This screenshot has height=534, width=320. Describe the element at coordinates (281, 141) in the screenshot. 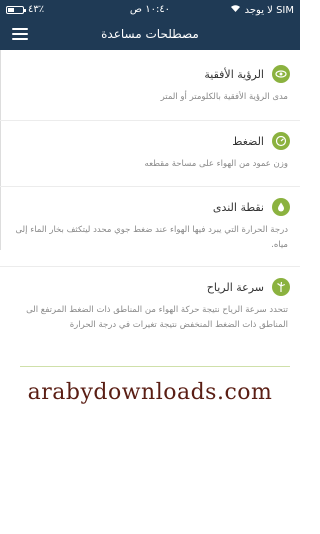

I see `gauge-icon` at that location.